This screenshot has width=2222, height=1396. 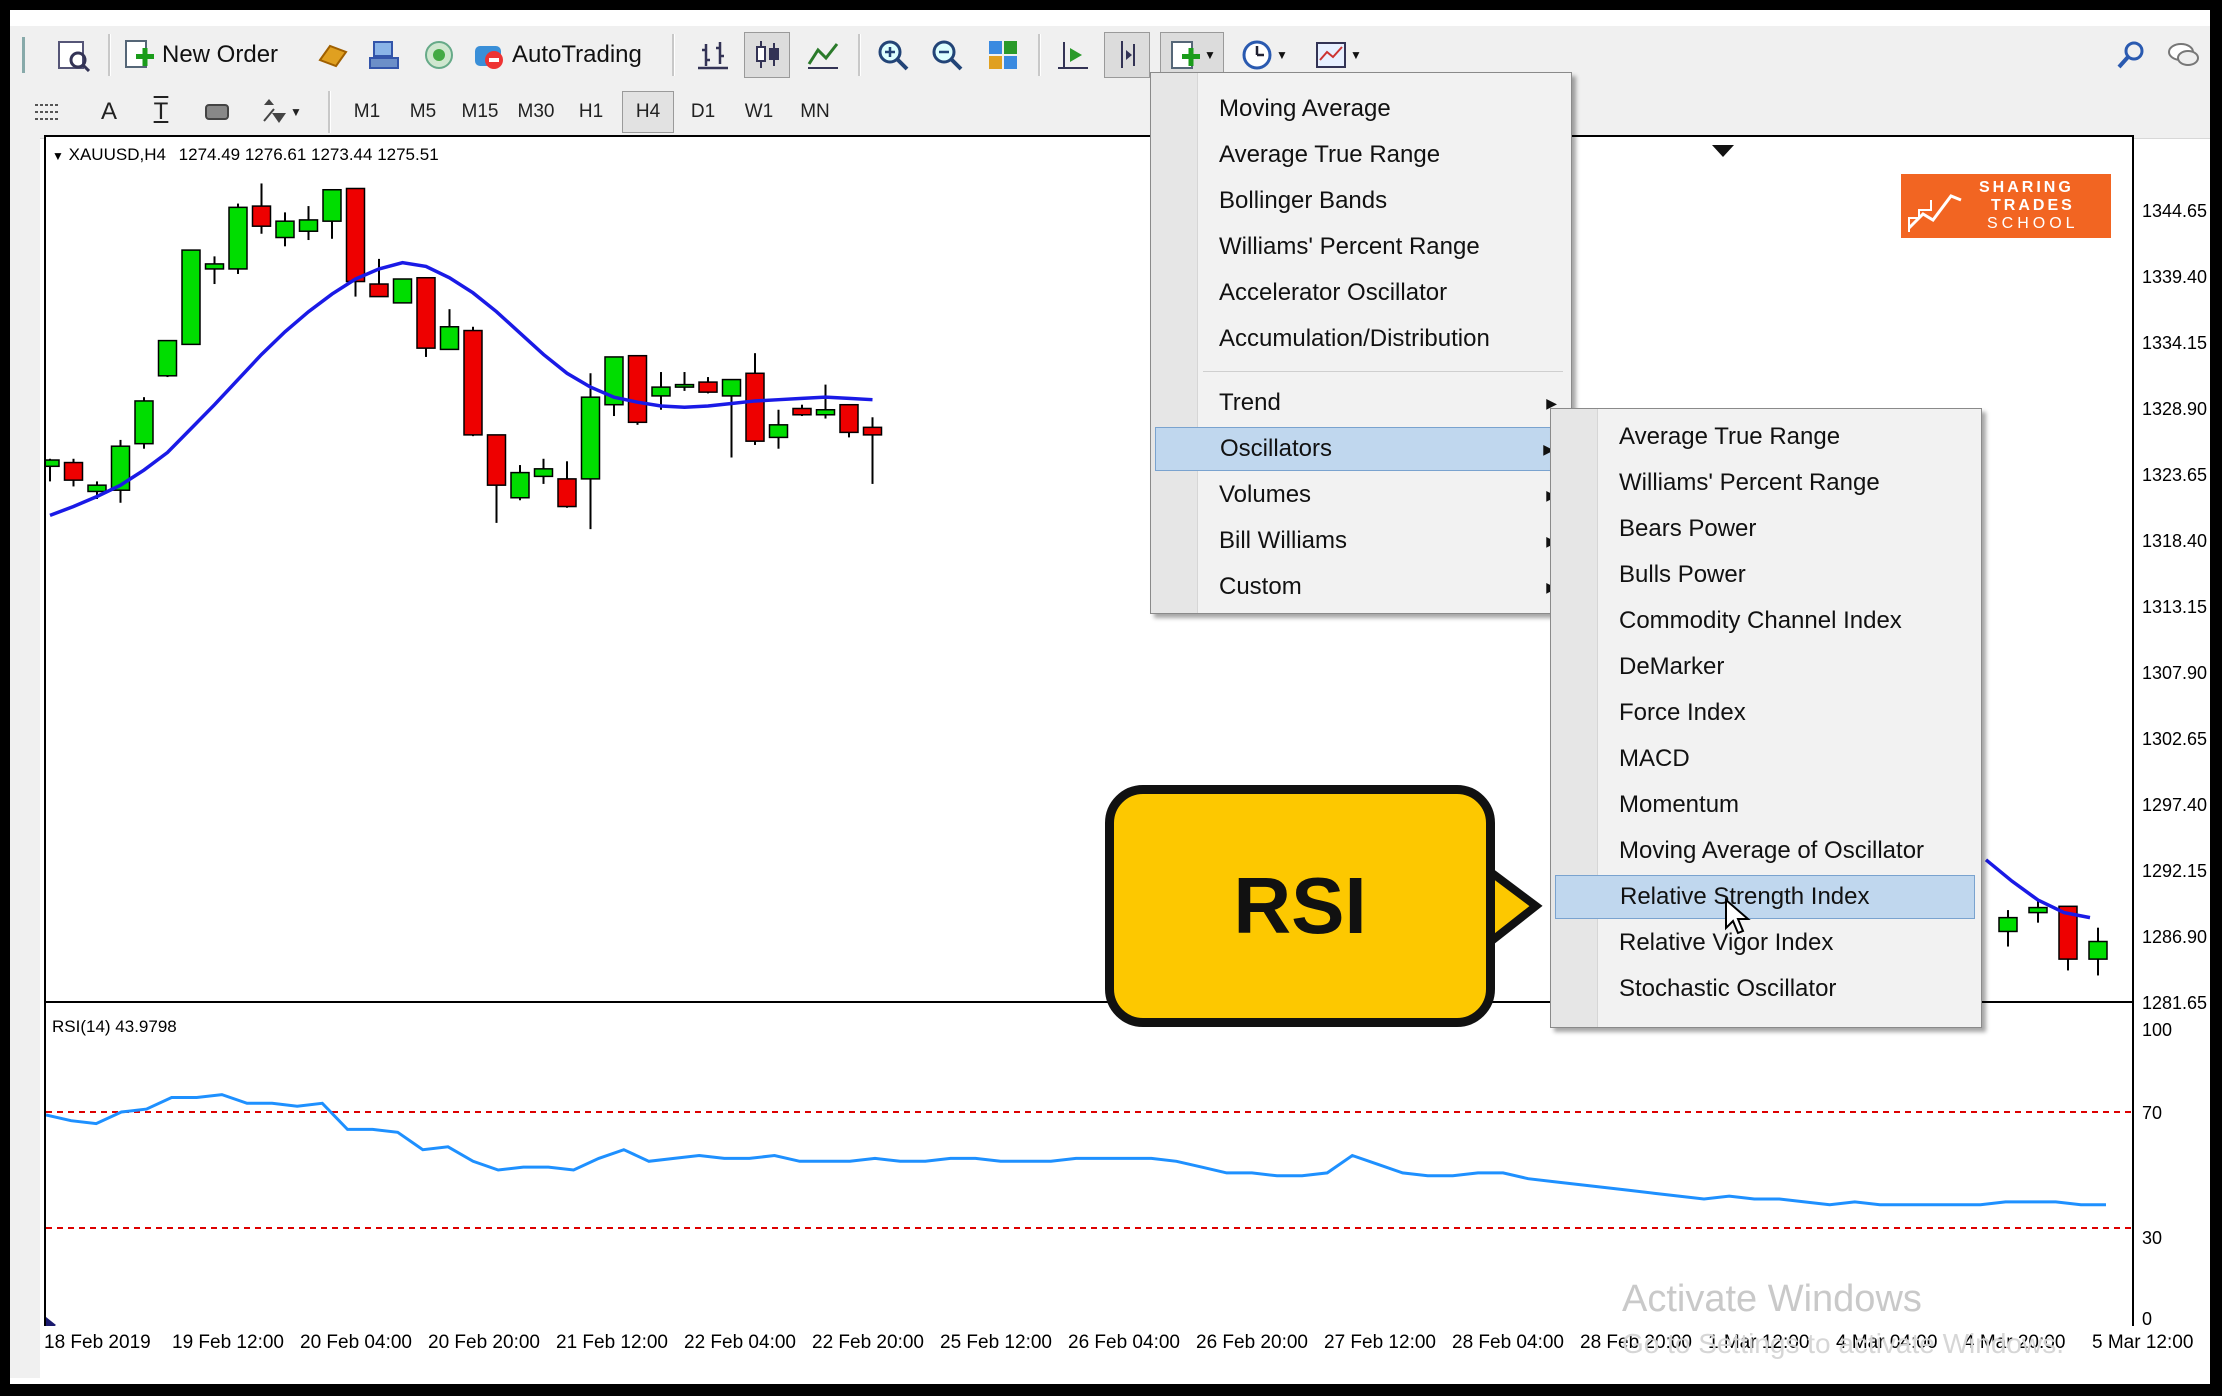 I want to click on autotrading-button: AutoTrading, so click(x=567, y=55).